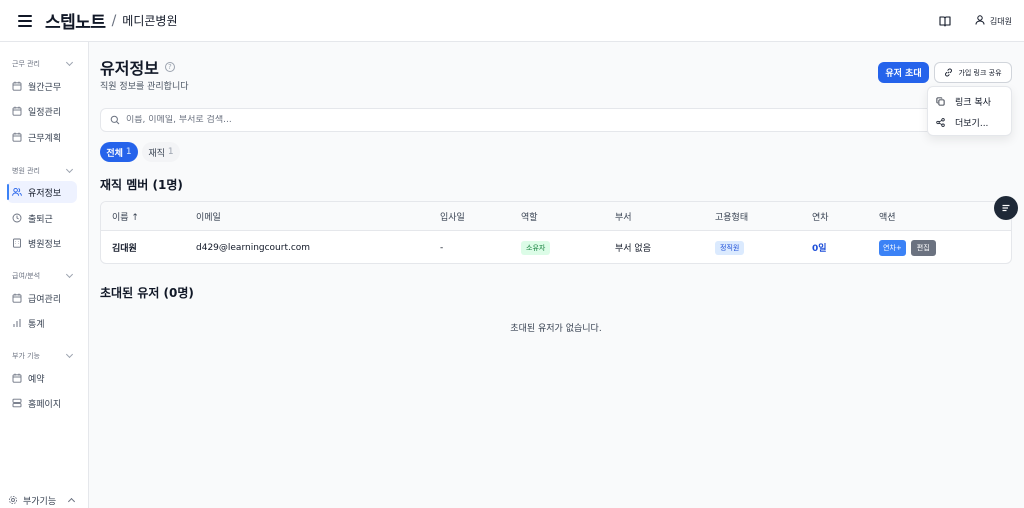  Describe the element at coordinates (452, 218) in the screenshot. I see `column-join-date: 입사일` at that location.